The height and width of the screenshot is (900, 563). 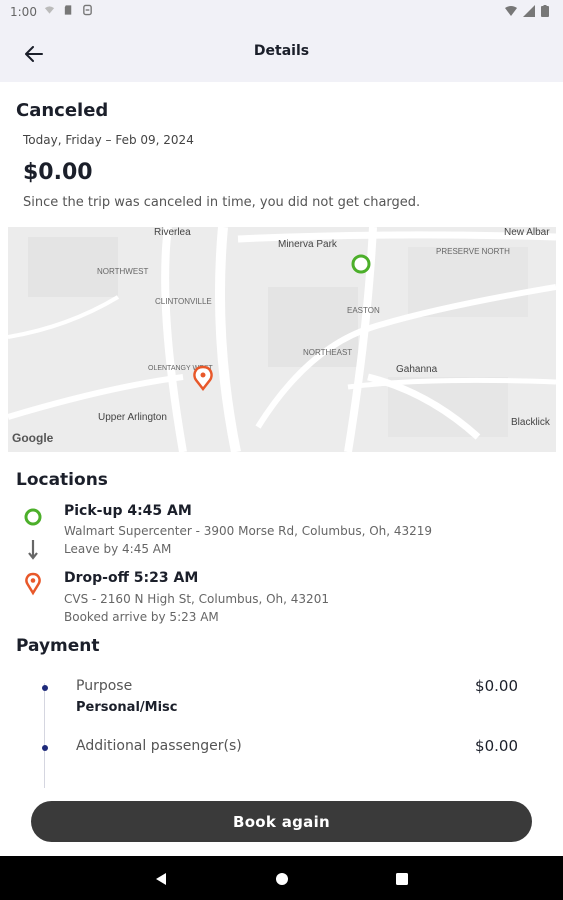 I want to click on page-title: Details, so click(x=281, y=51).